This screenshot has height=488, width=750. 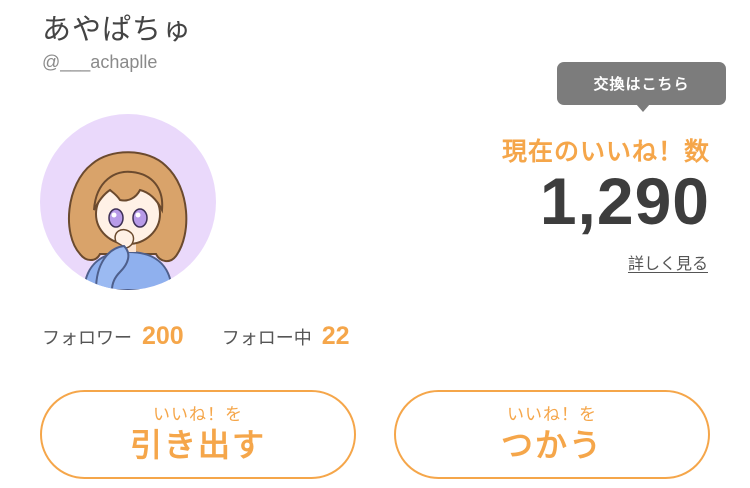 I want to click on avatar-illustration, so click(x=128, y=220).